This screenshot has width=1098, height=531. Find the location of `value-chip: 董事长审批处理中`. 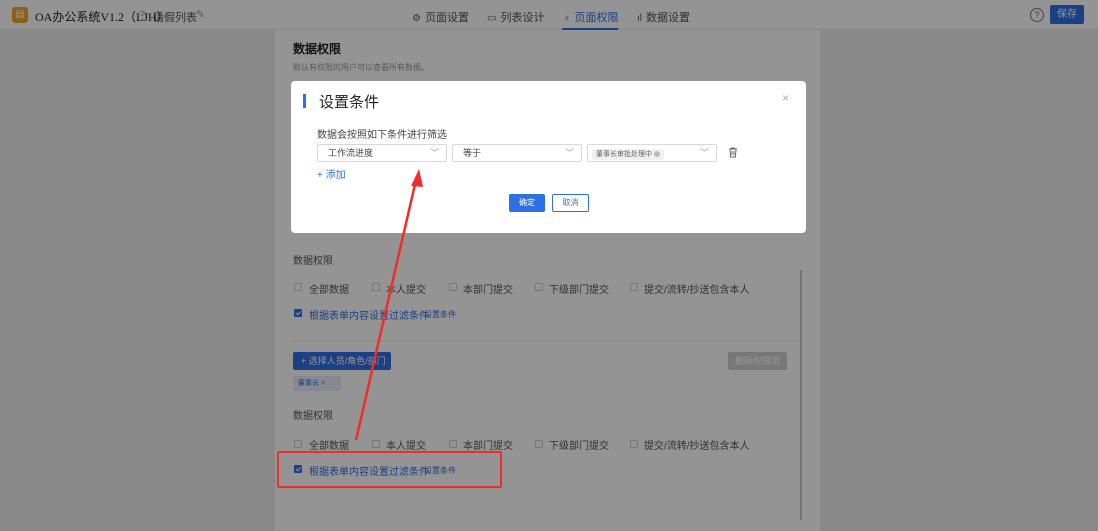

value-chip: 董事长审批处理中 is located at coordinates (628, 154).